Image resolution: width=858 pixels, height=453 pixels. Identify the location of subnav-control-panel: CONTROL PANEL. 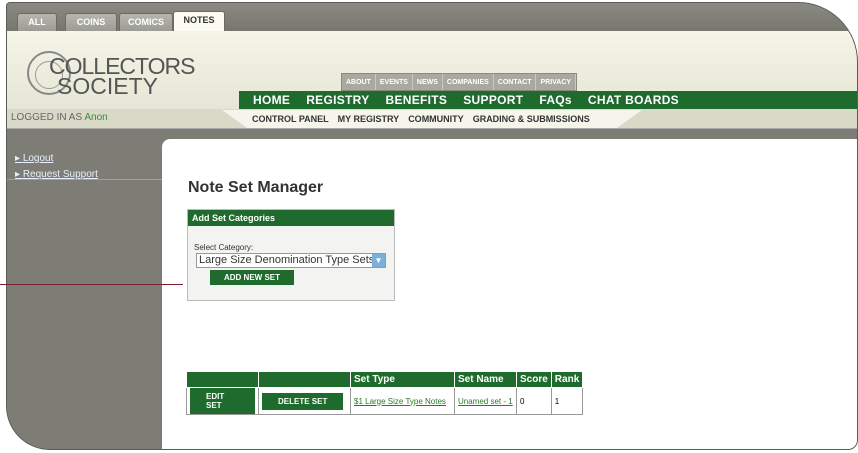
(290, 119).